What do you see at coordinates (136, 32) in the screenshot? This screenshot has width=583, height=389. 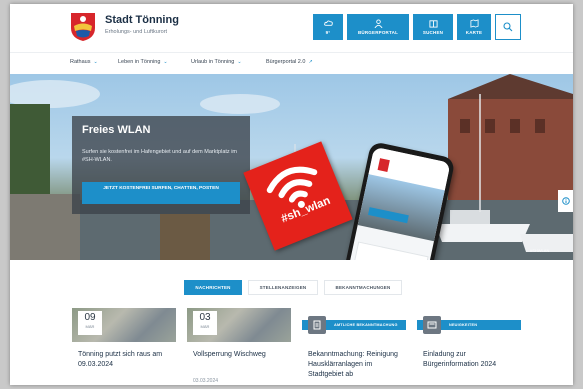 I see `site-subtitle: Erholungs- und Luftkurort` at bounding box center [136, 32].